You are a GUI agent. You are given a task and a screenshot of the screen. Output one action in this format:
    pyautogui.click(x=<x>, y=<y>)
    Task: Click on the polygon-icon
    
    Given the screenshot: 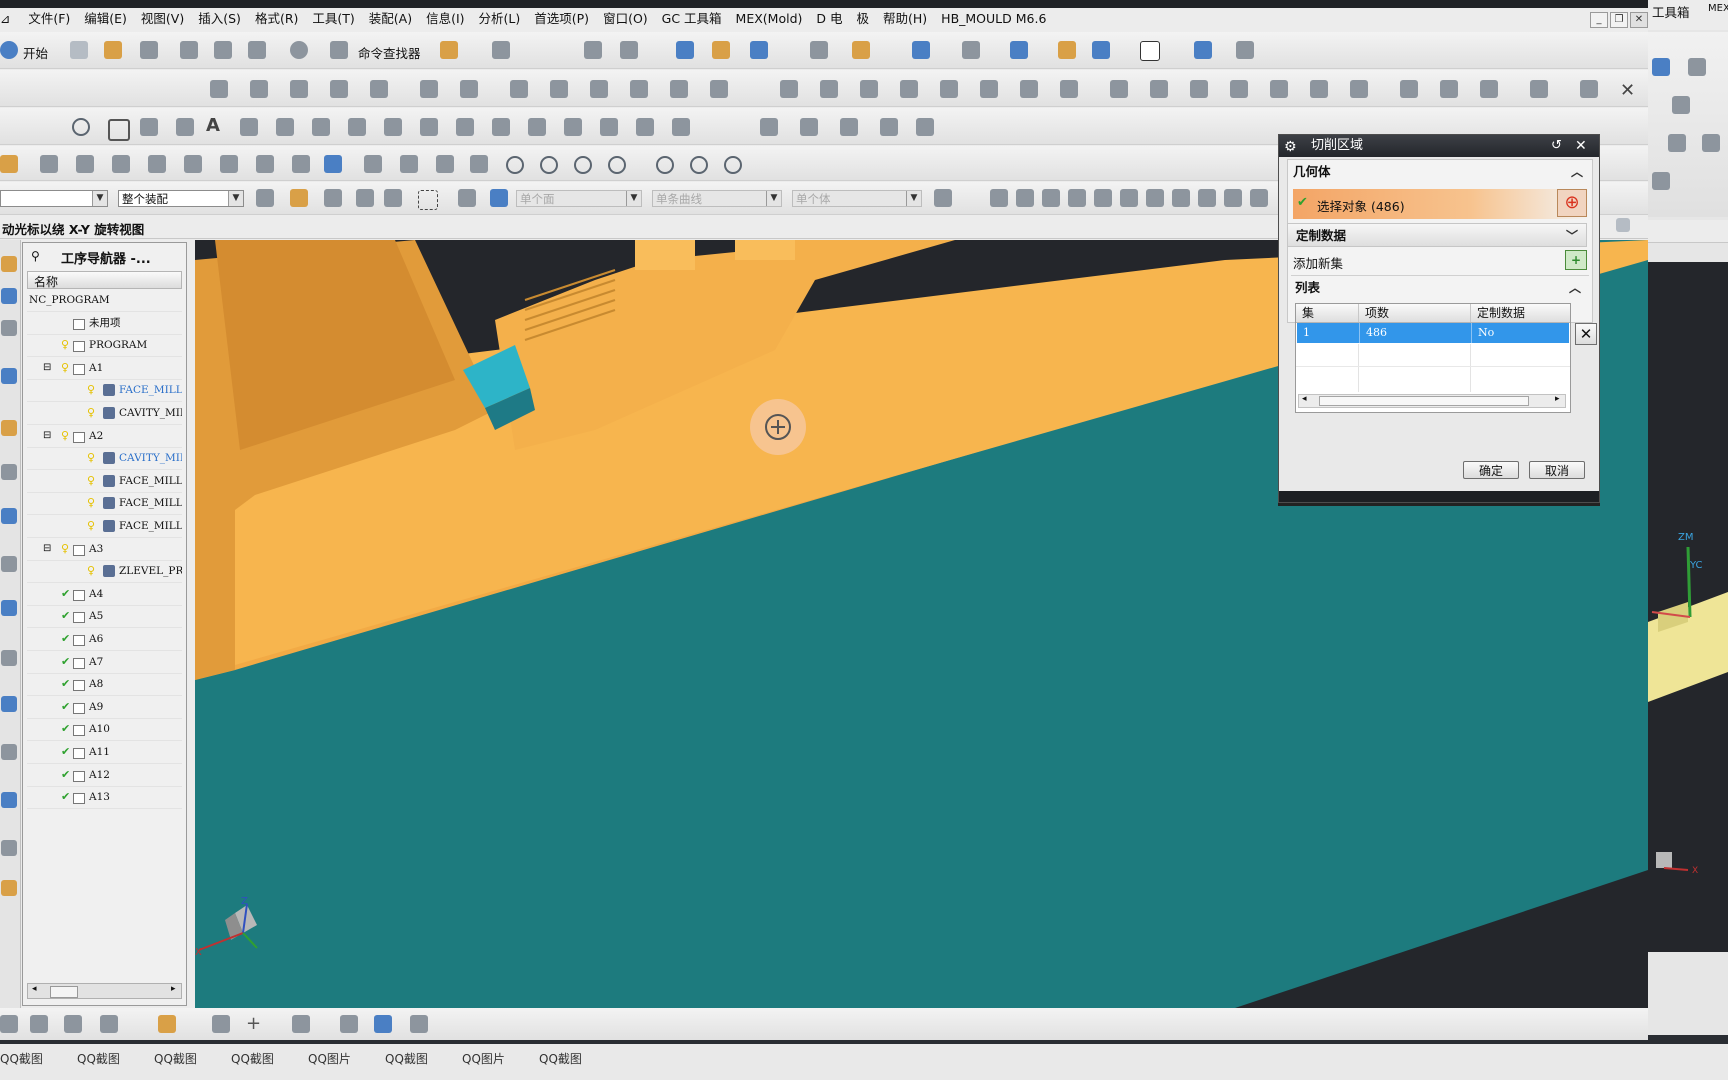 What is the action you would take?
    pyautogui.click(x=149, y=127)
    